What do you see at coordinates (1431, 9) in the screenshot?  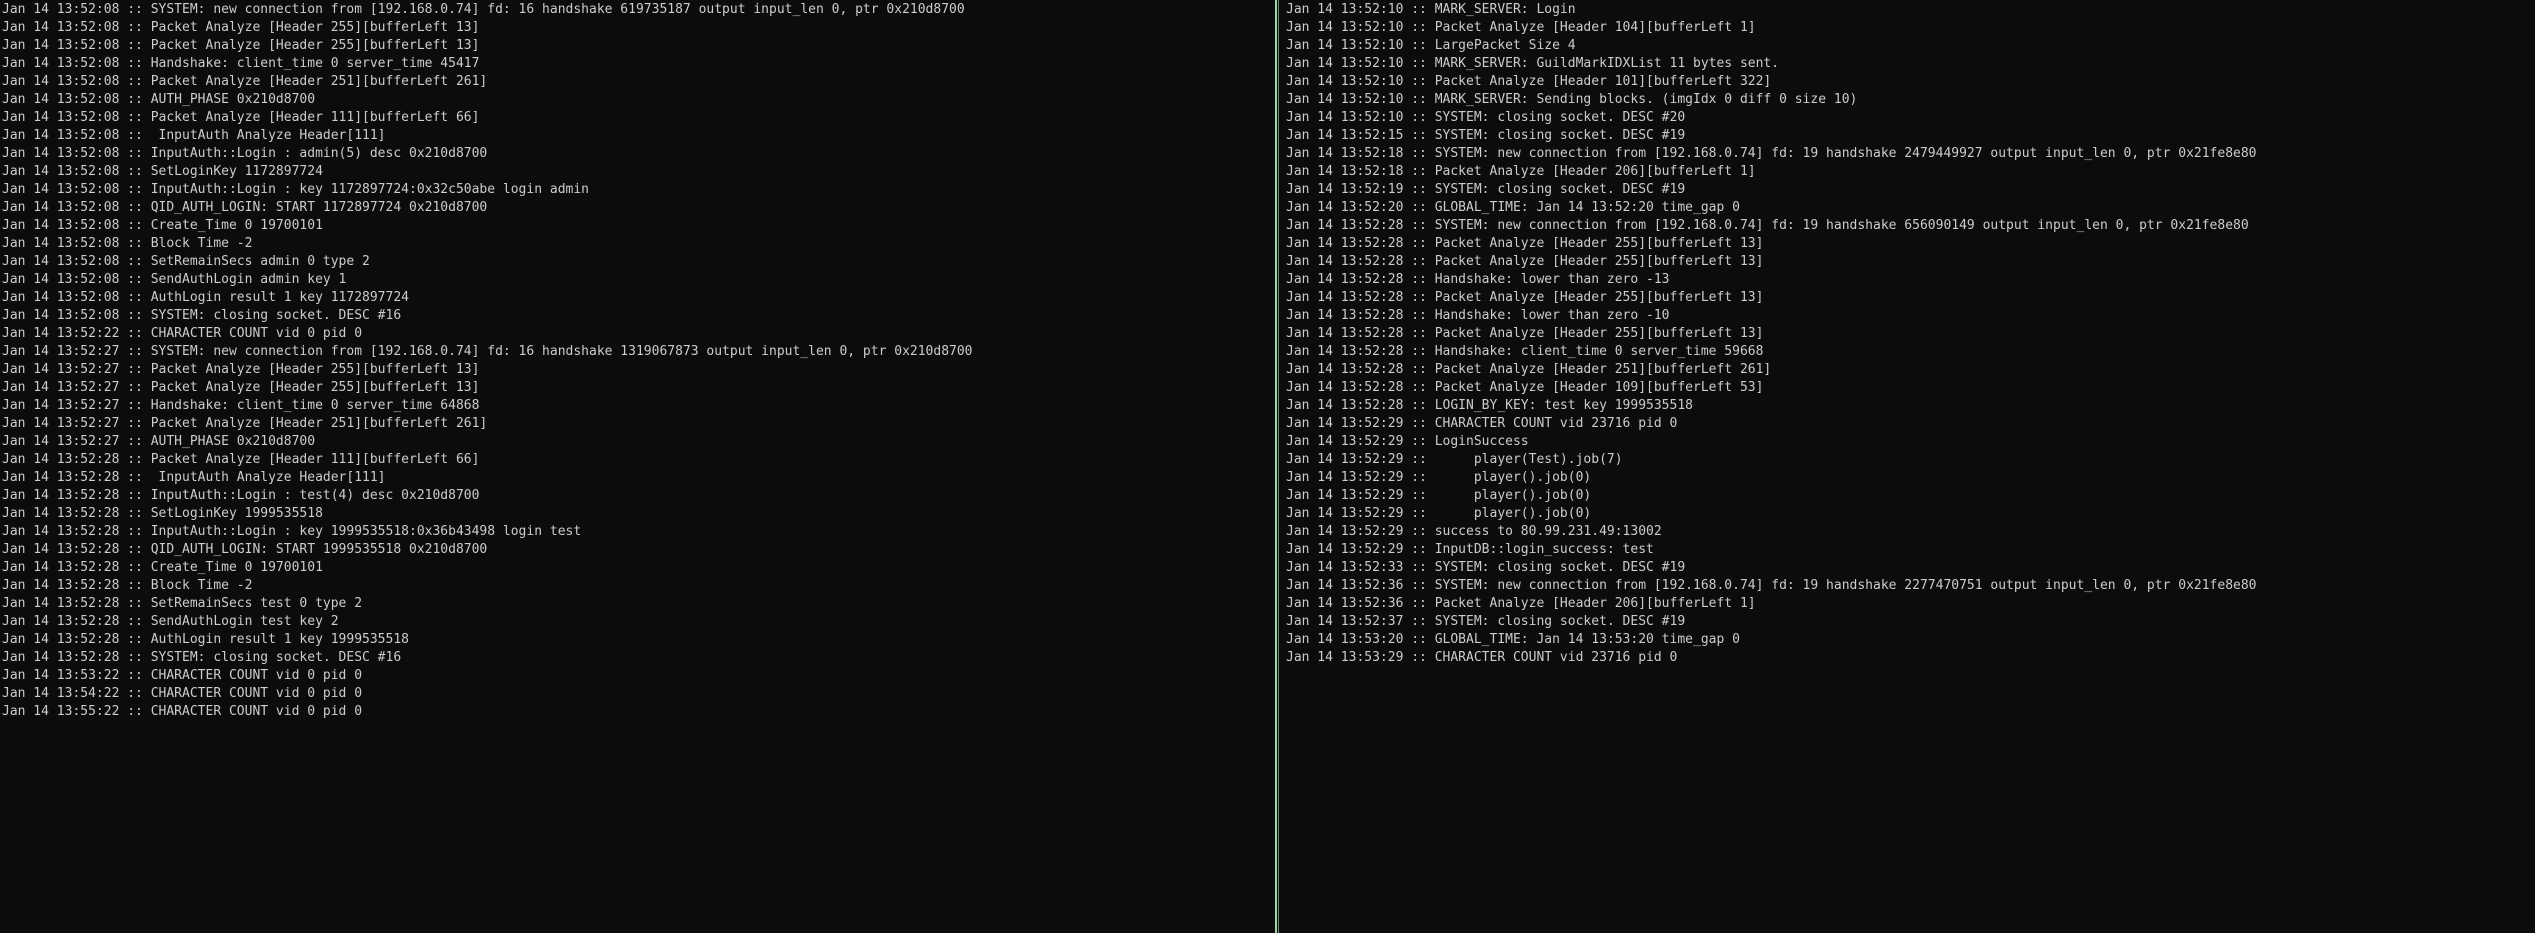 I see `log-line: Jan 14 13:52:10 :: MARK_SERVER: Login` at bounding box center [1431, 9].